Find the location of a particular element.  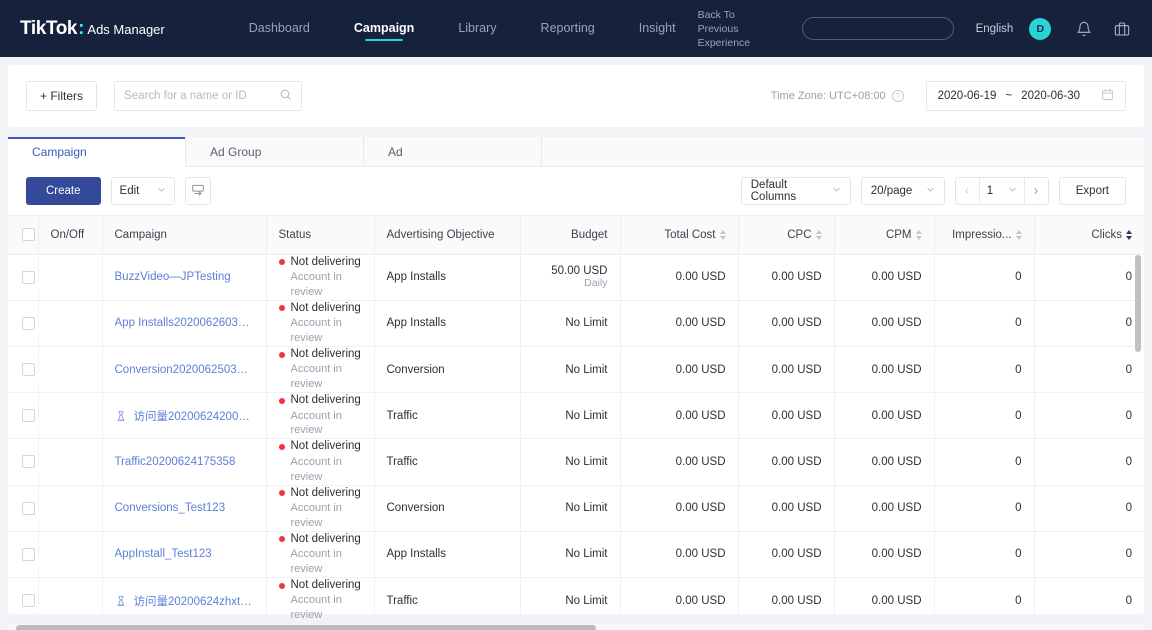

header-clicks-label: Clicks is located at coordinates (1106, 234).